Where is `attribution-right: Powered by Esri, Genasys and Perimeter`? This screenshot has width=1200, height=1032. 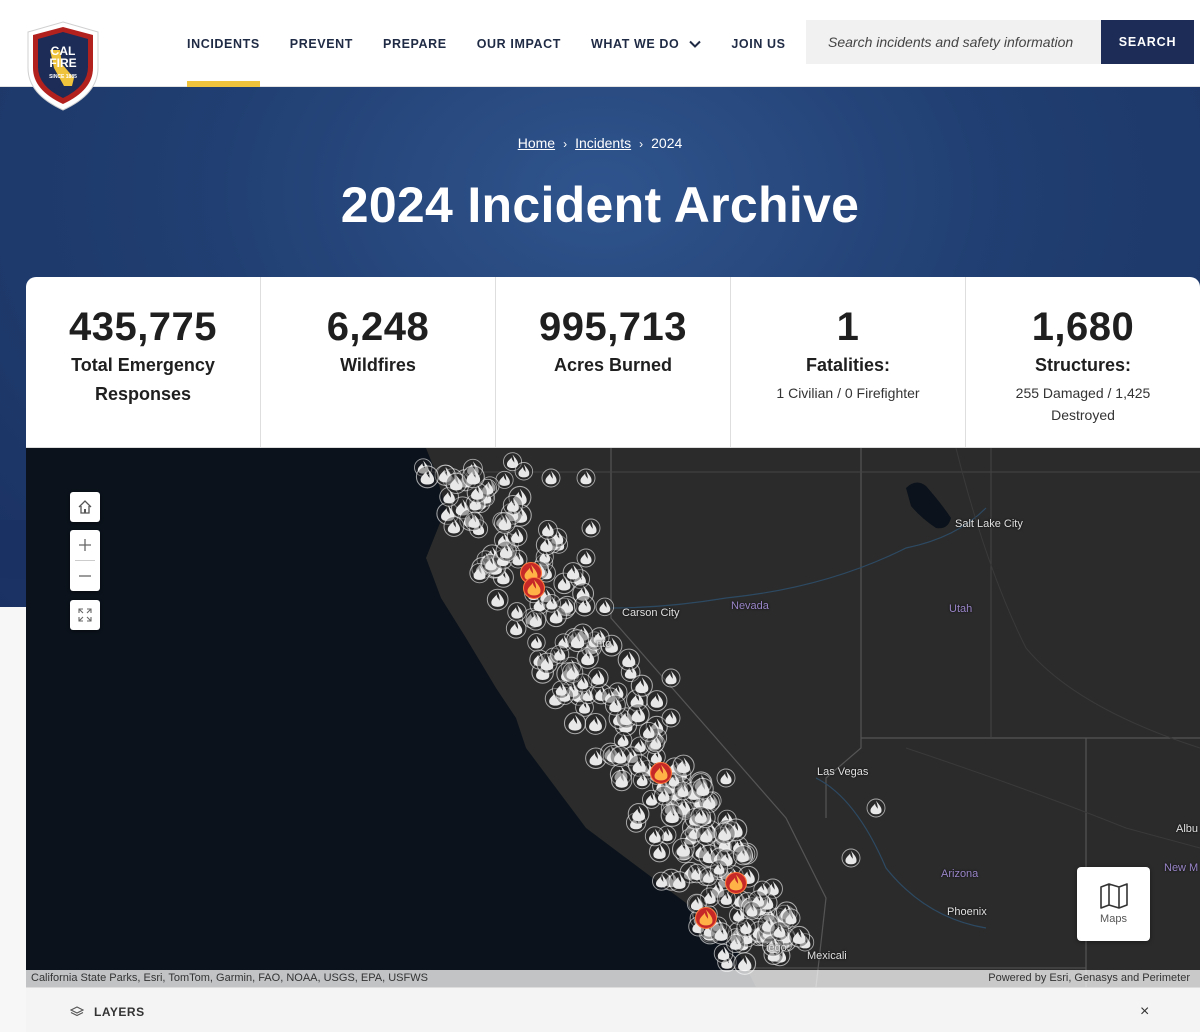
attribution-right: Powered by Esri, Genasys and Perimeter is located at coordinates (1089, 978).